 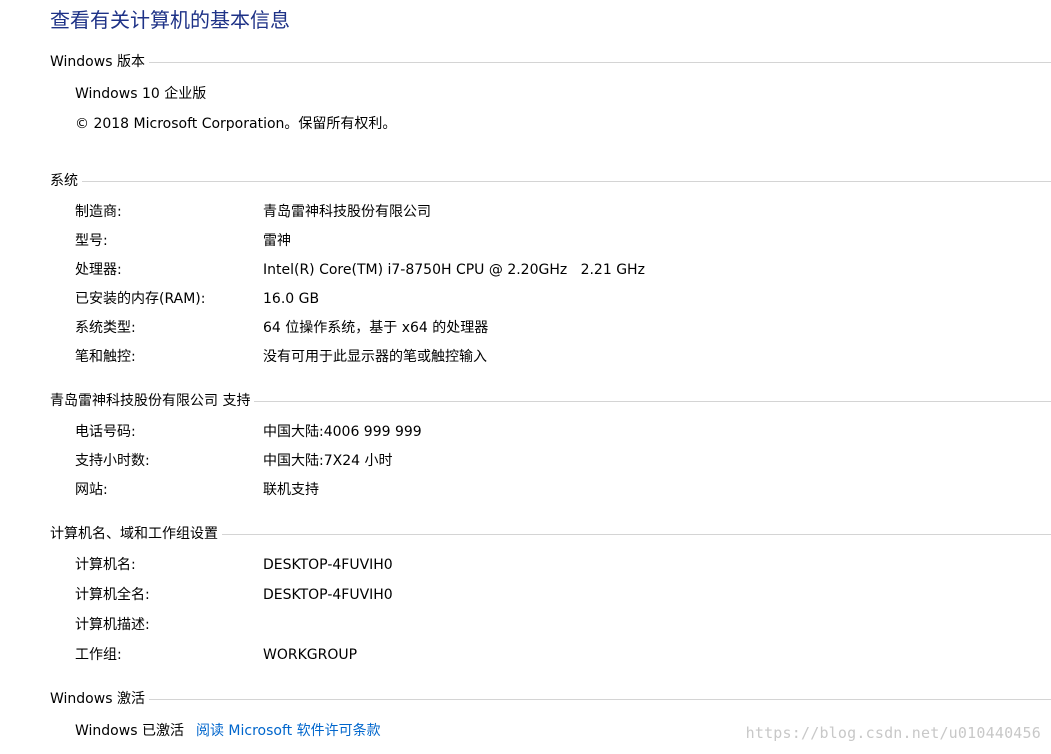 I want to click on info-label: 系统类型:, so click(x=105, y=328).